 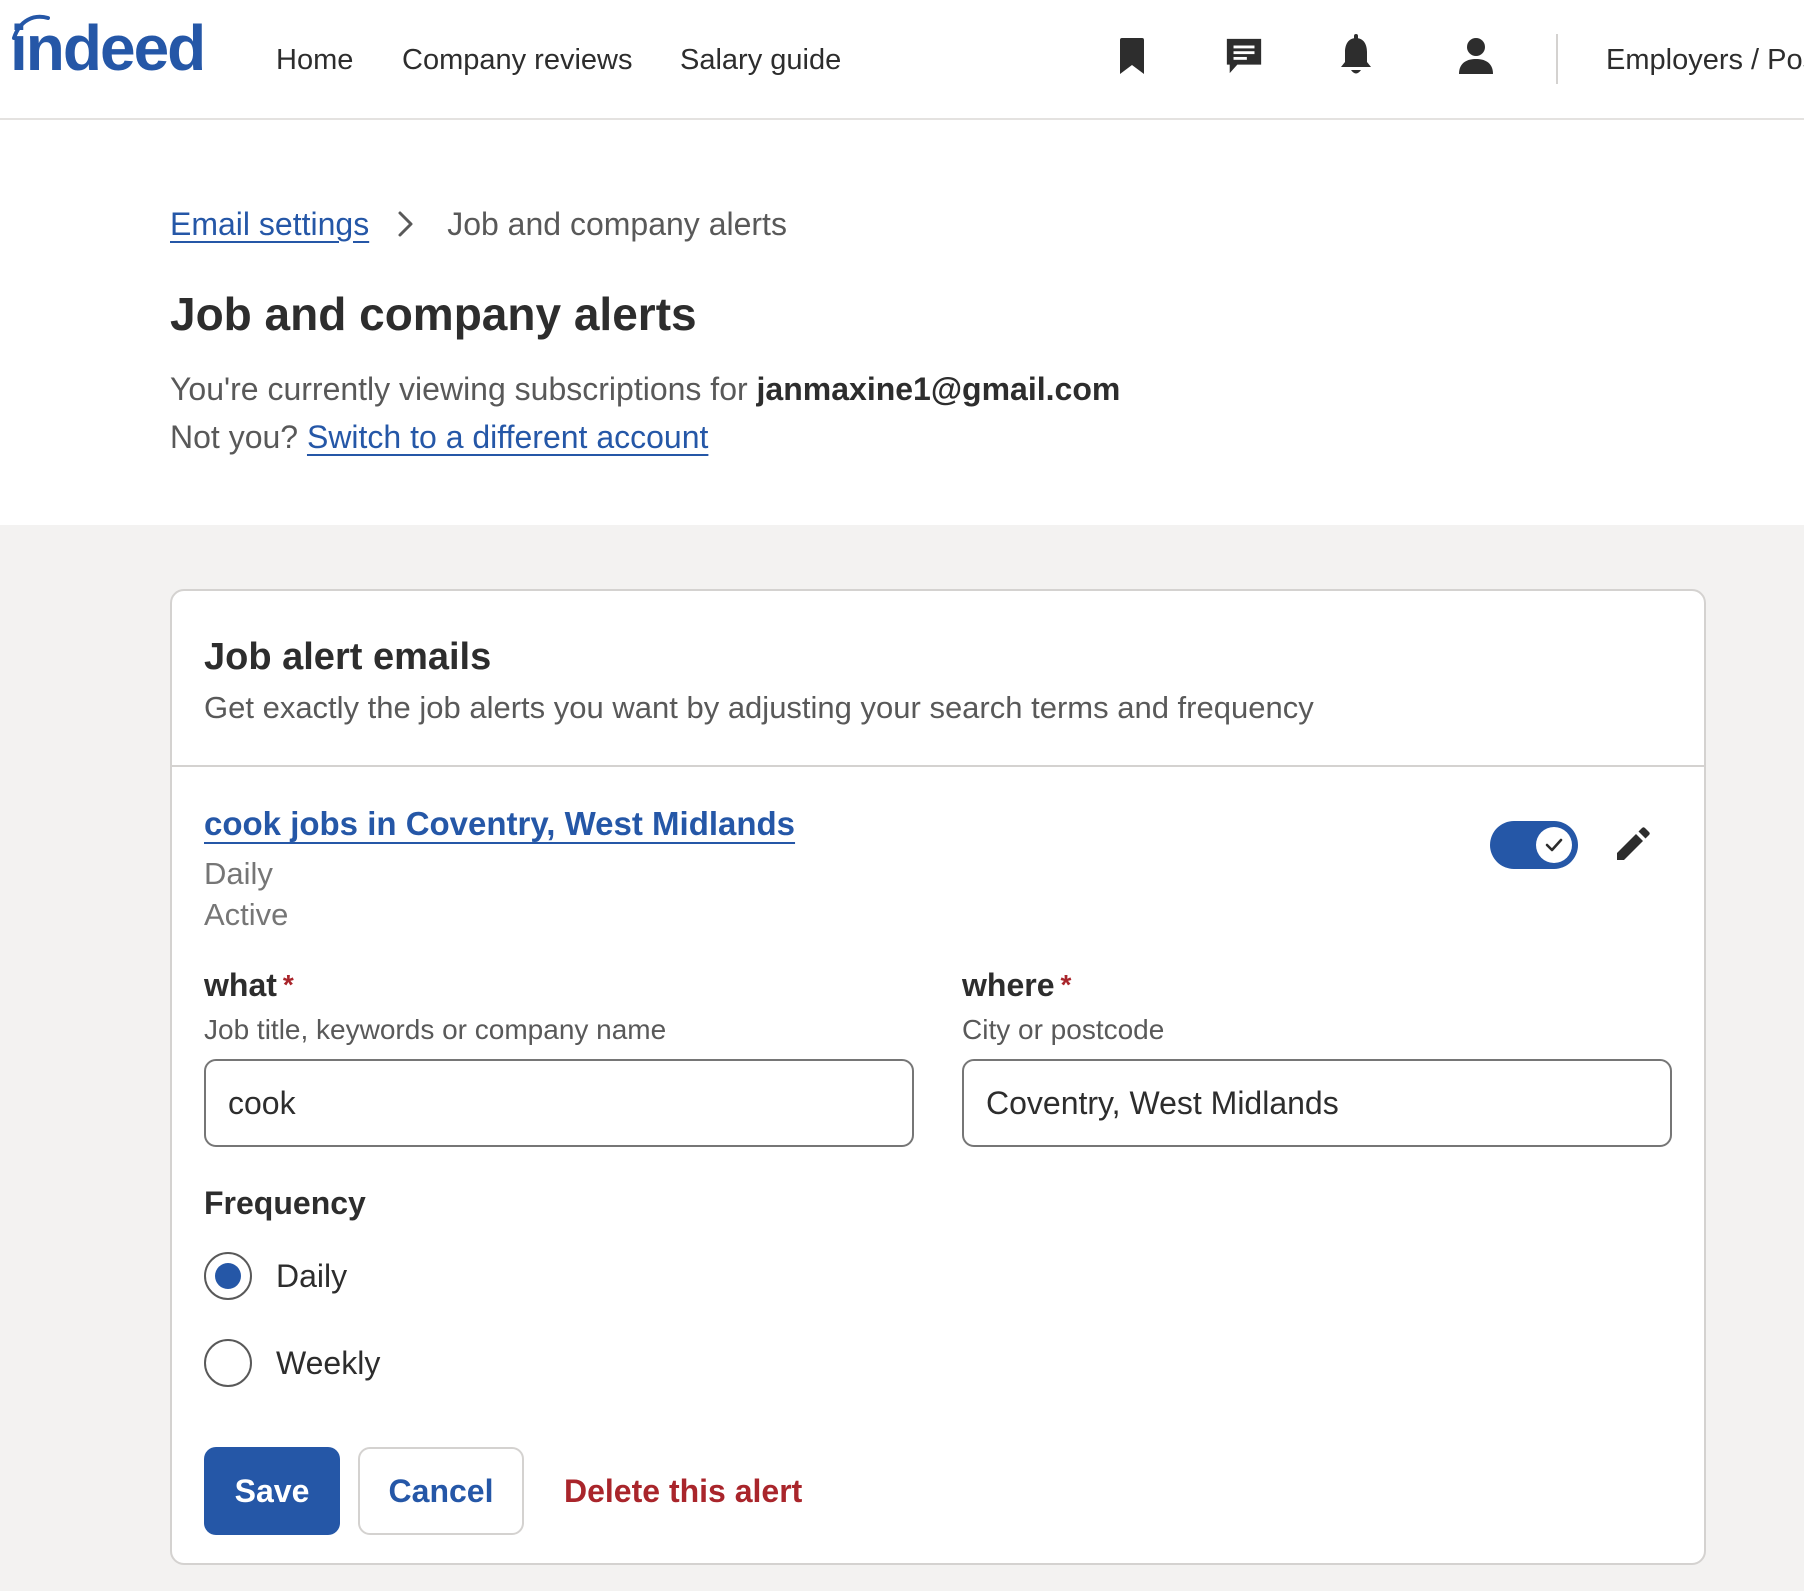 I want to click on header-divider, so click(x=1557, y=59).